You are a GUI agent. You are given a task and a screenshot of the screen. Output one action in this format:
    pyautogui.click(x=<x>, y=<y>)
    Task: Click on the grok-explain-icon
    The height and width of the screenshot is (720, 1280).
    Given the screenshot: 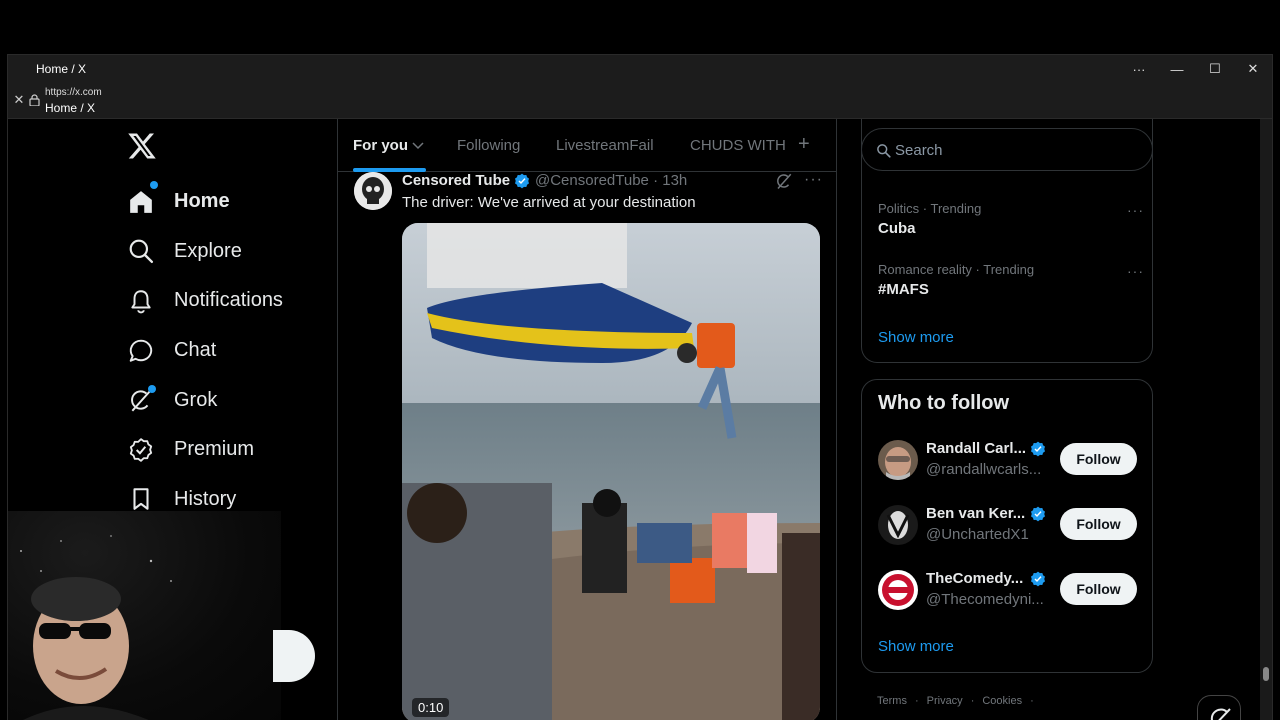 What is the action you would take?
    pyautogui.click(x=784, y=181)
    